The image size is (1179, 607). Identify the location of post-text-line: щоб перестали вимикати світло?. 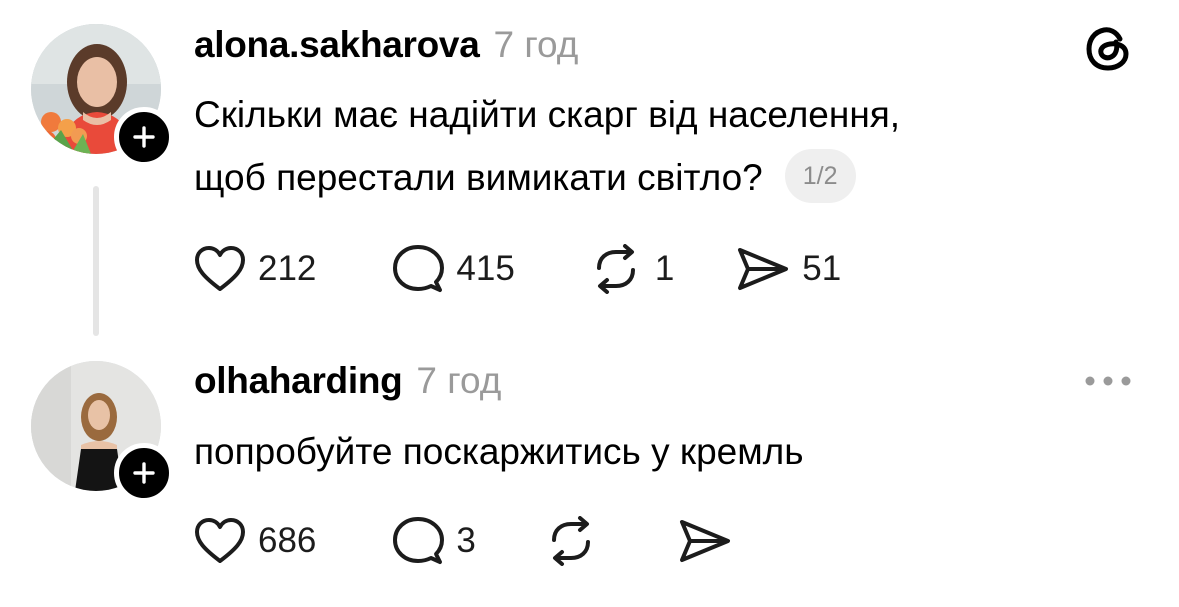
(478, 177).